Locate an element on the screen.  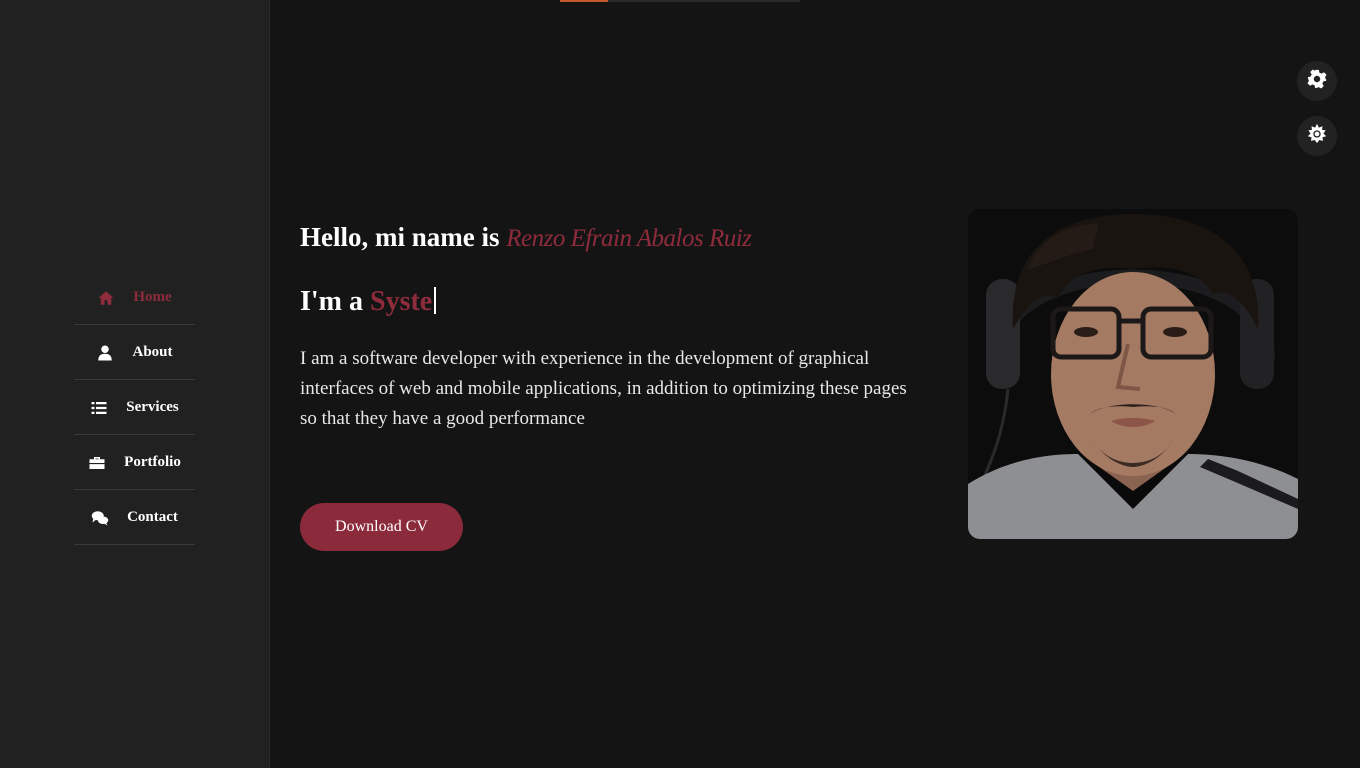
scroll-progress-bar is located at coordinates (680, 1).